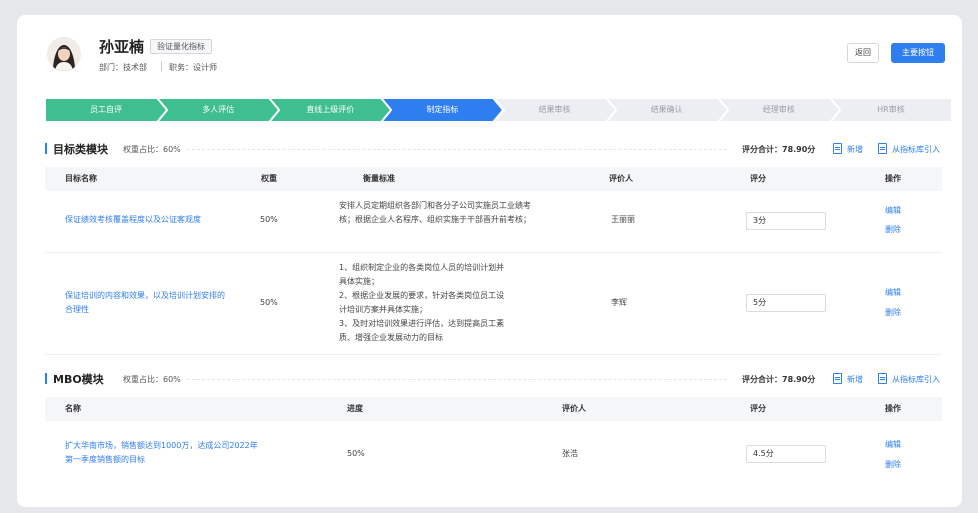 This screenshot has height=513, width=978. I want to click on progress-stepper: 员工自评 多人评估 直线上级评价 制定指标 结果审核 结果确认 经理审核 HR审核, so click(498, 110).